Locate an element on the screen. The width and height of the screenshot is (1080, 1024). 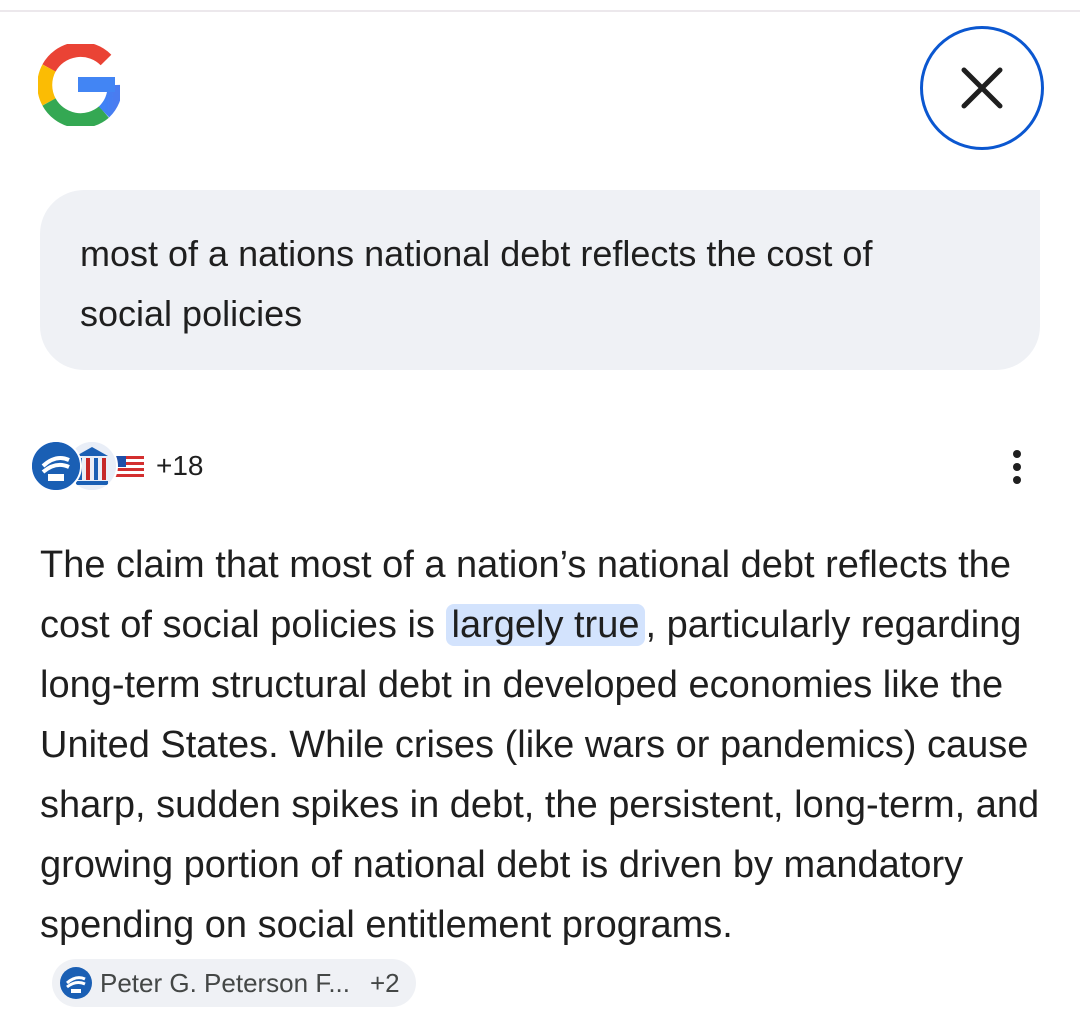
more-vert-icon is located at coordinates (1017, 467).